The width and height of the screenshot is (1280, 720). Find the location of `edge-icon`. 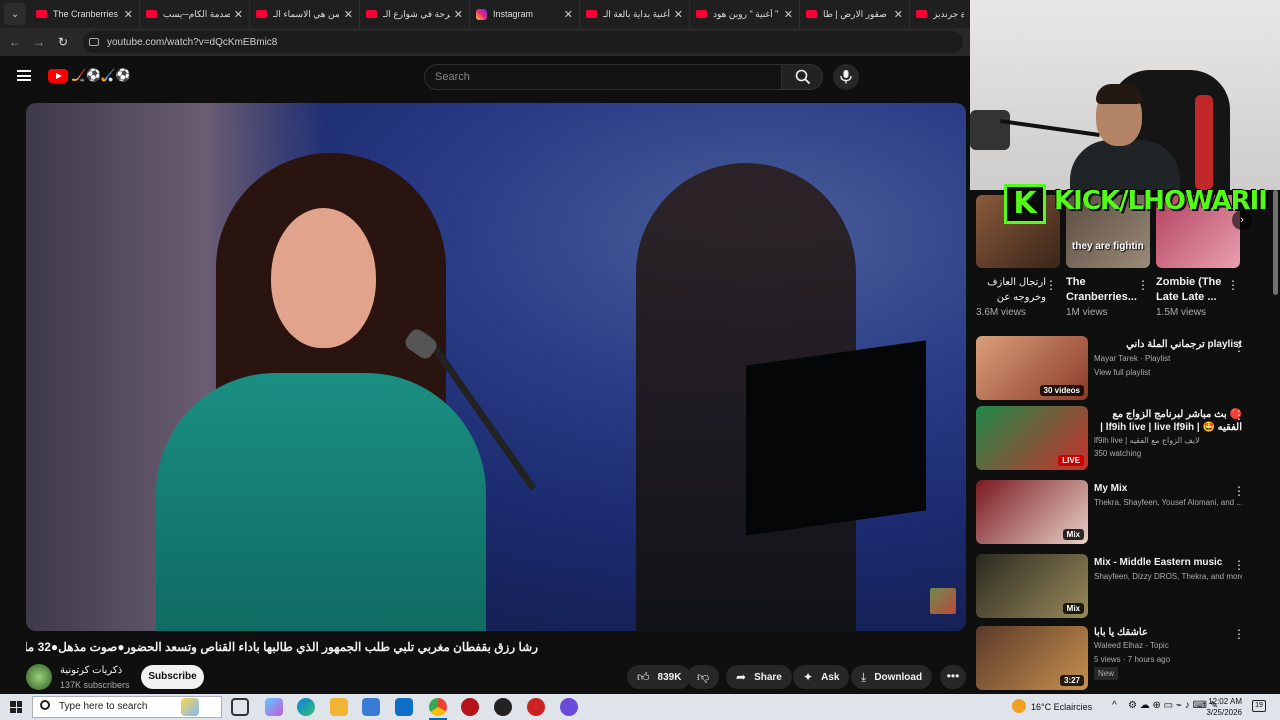

edge-icon is located at coordinates (306, 707).